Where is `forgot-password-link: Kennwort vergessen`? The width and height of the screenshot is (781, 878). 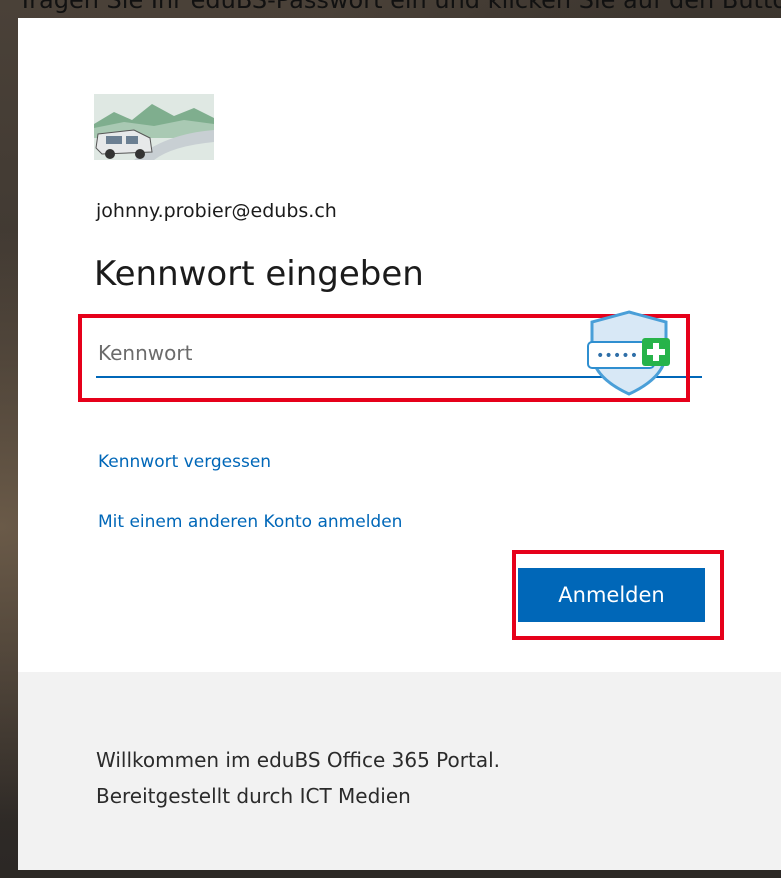
forgot-password-link: Kennwort vergessen is located at coordinates (184, 462).